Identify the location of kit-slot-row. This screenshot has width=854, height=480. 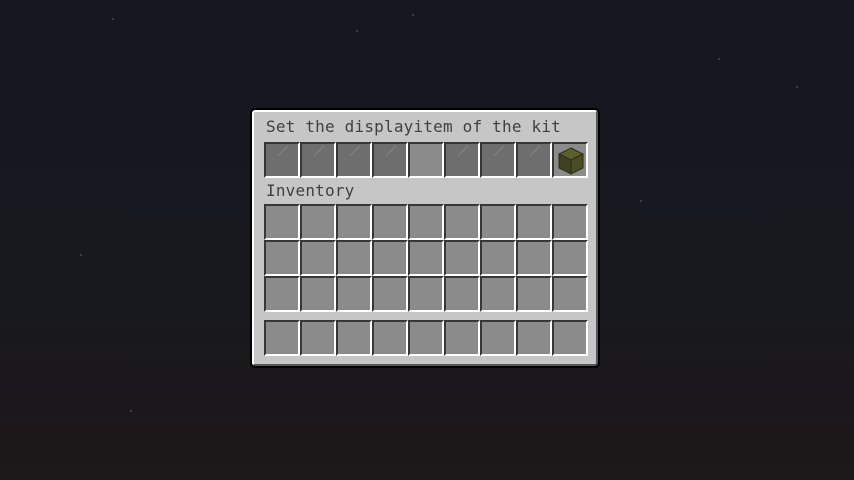
(426, 160).